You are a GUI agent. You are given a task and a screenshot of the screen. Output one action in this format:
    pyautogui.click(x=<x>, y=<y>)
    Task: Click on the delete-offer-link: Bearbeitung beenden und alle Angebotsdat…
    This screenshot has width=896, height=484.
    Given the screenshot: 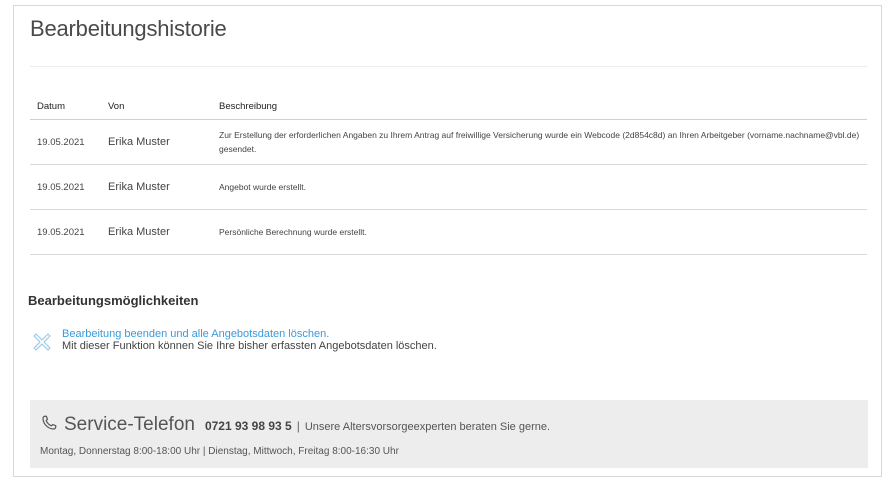 What is the action you would take?
    pyautogui.click(x=249, y=334)
    